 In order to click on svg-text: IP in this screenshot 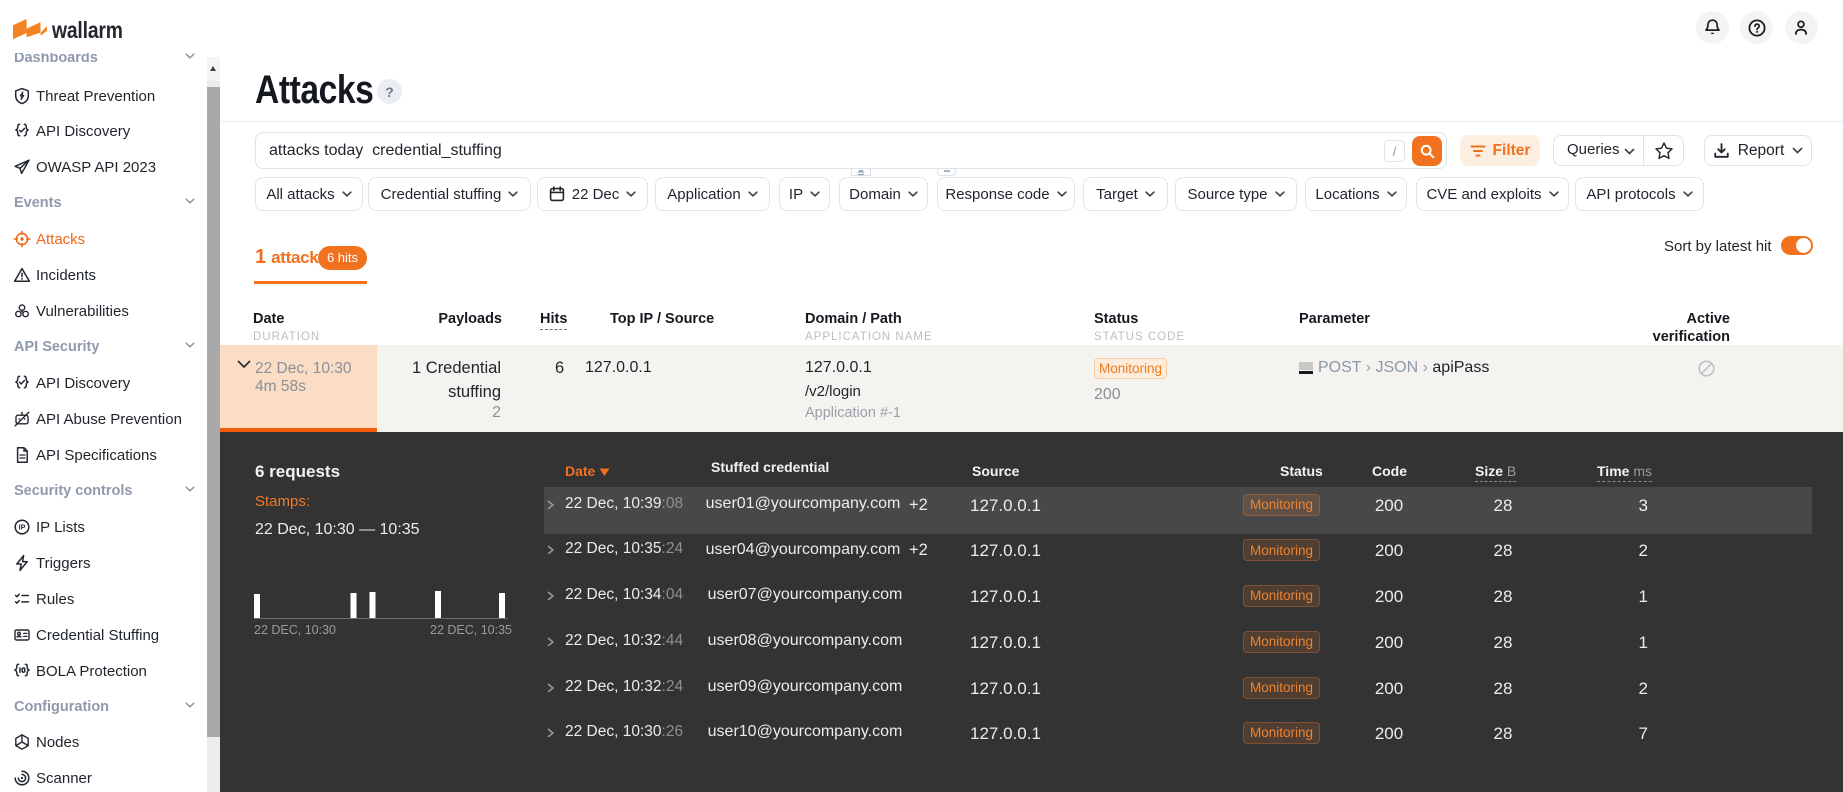, I will do `click(22, 527)`.